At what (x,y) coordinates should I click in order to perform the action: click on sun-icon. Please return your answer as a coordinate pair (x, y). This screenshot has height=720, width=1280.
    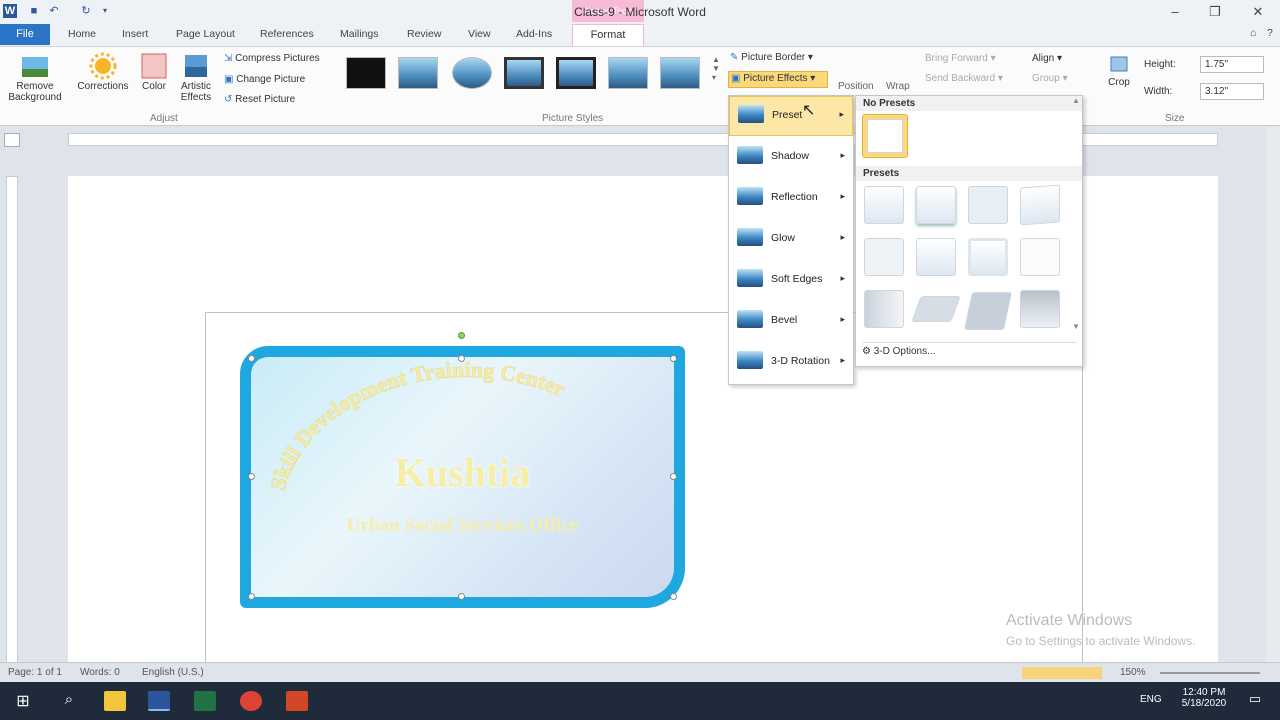
    Looking at the image, I should click on (103, 66).